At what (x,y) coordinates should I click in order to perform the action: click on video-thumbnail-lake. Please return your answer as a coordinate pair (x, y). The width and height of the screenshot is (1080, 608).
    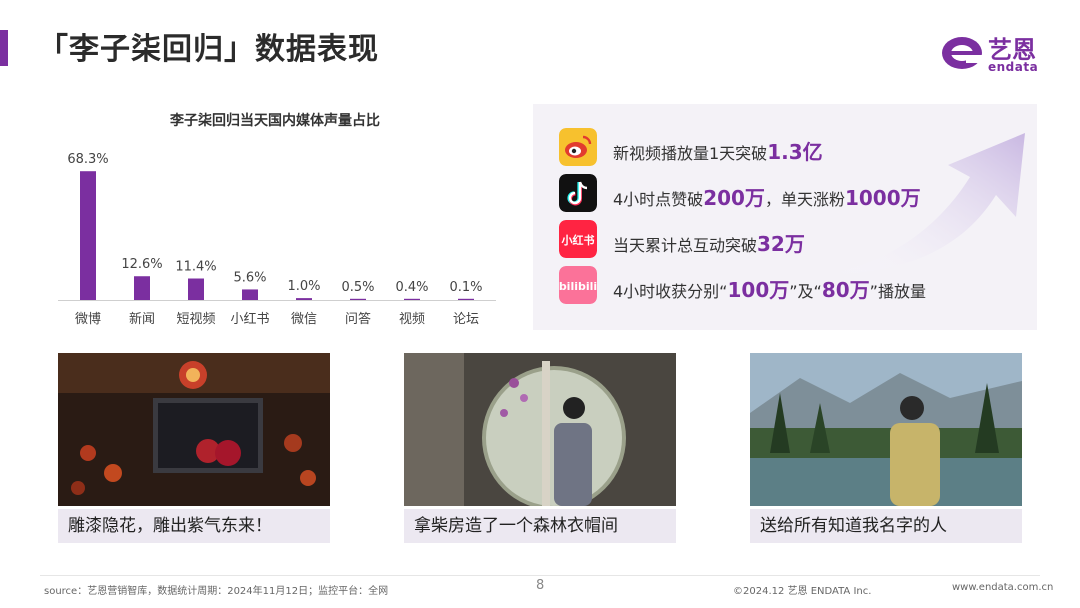
    Looking at the image, I should click on (886, 429).